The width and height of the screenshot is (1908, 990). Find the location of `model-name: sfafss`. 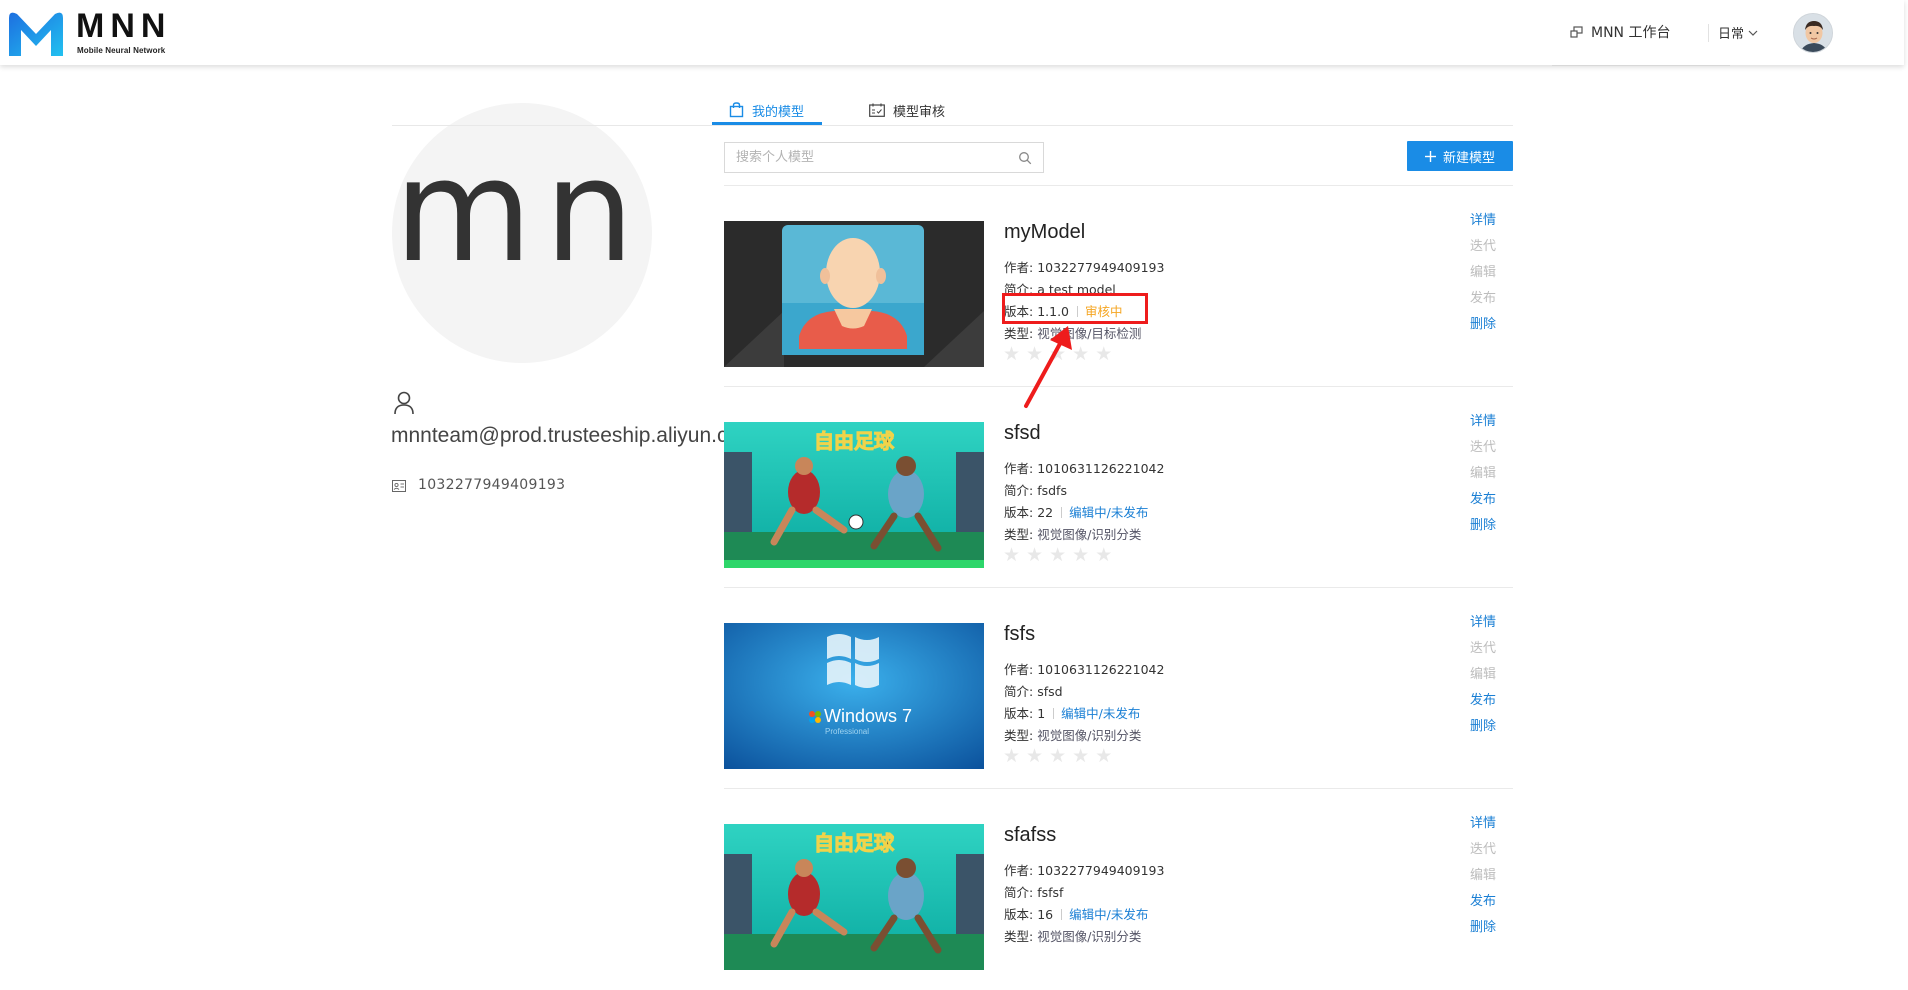

model-name: sfafss is located at coordinates (1030, 835).